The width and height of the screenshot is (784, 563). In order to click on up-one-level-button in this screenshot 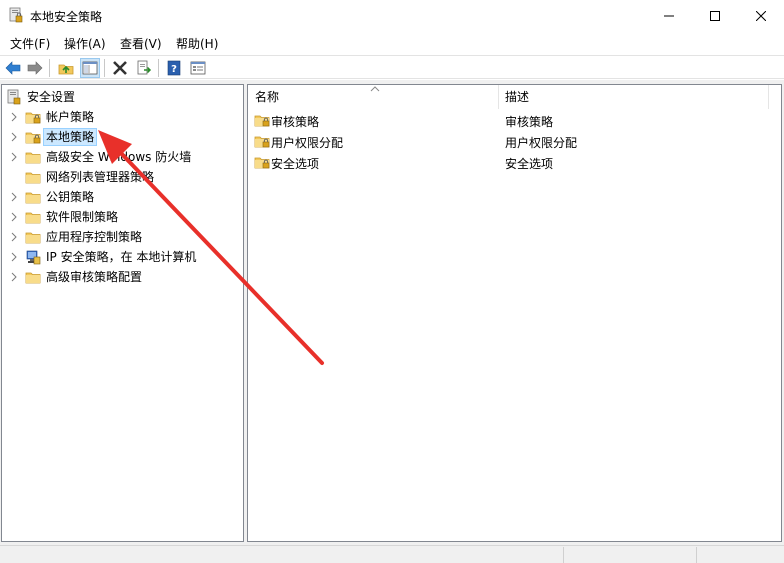, I will do `click(66, 68)`.